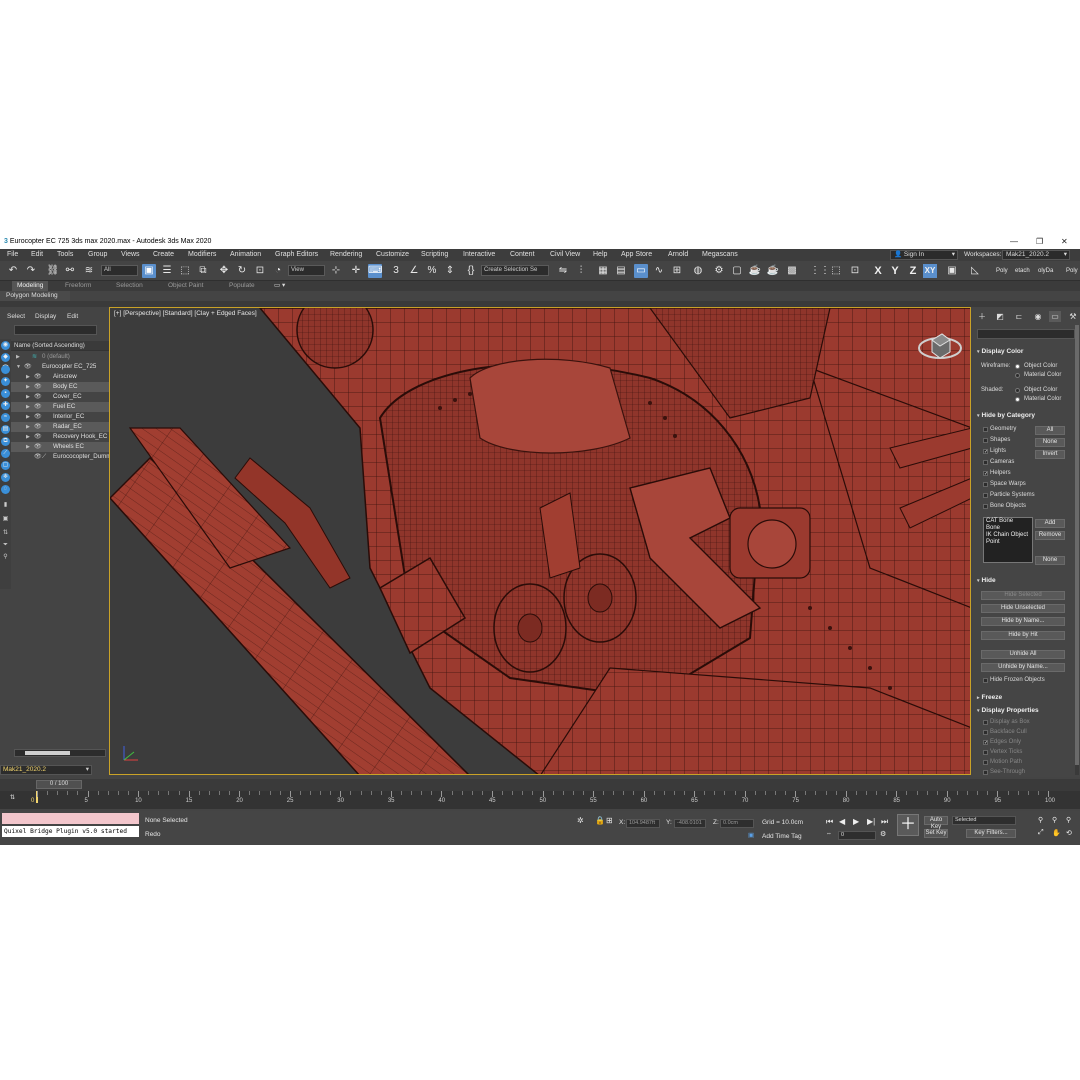 The width and height of the screenshot is (1080, 1080). What do you see at coordinates (1023, 654) in the screenshot?
I see `unhide-all-button: Unhide All` at bounding box center [1023, 654].